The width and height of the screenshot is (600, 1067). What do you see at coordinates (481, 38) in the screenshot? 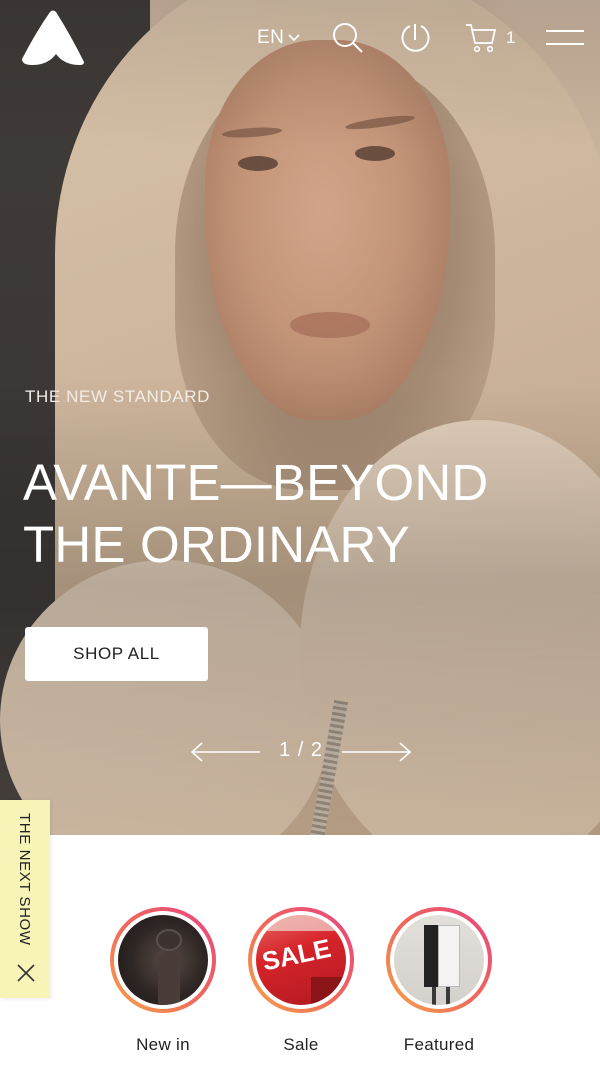
I see `cart-icon` at bounding box center [481, 38].